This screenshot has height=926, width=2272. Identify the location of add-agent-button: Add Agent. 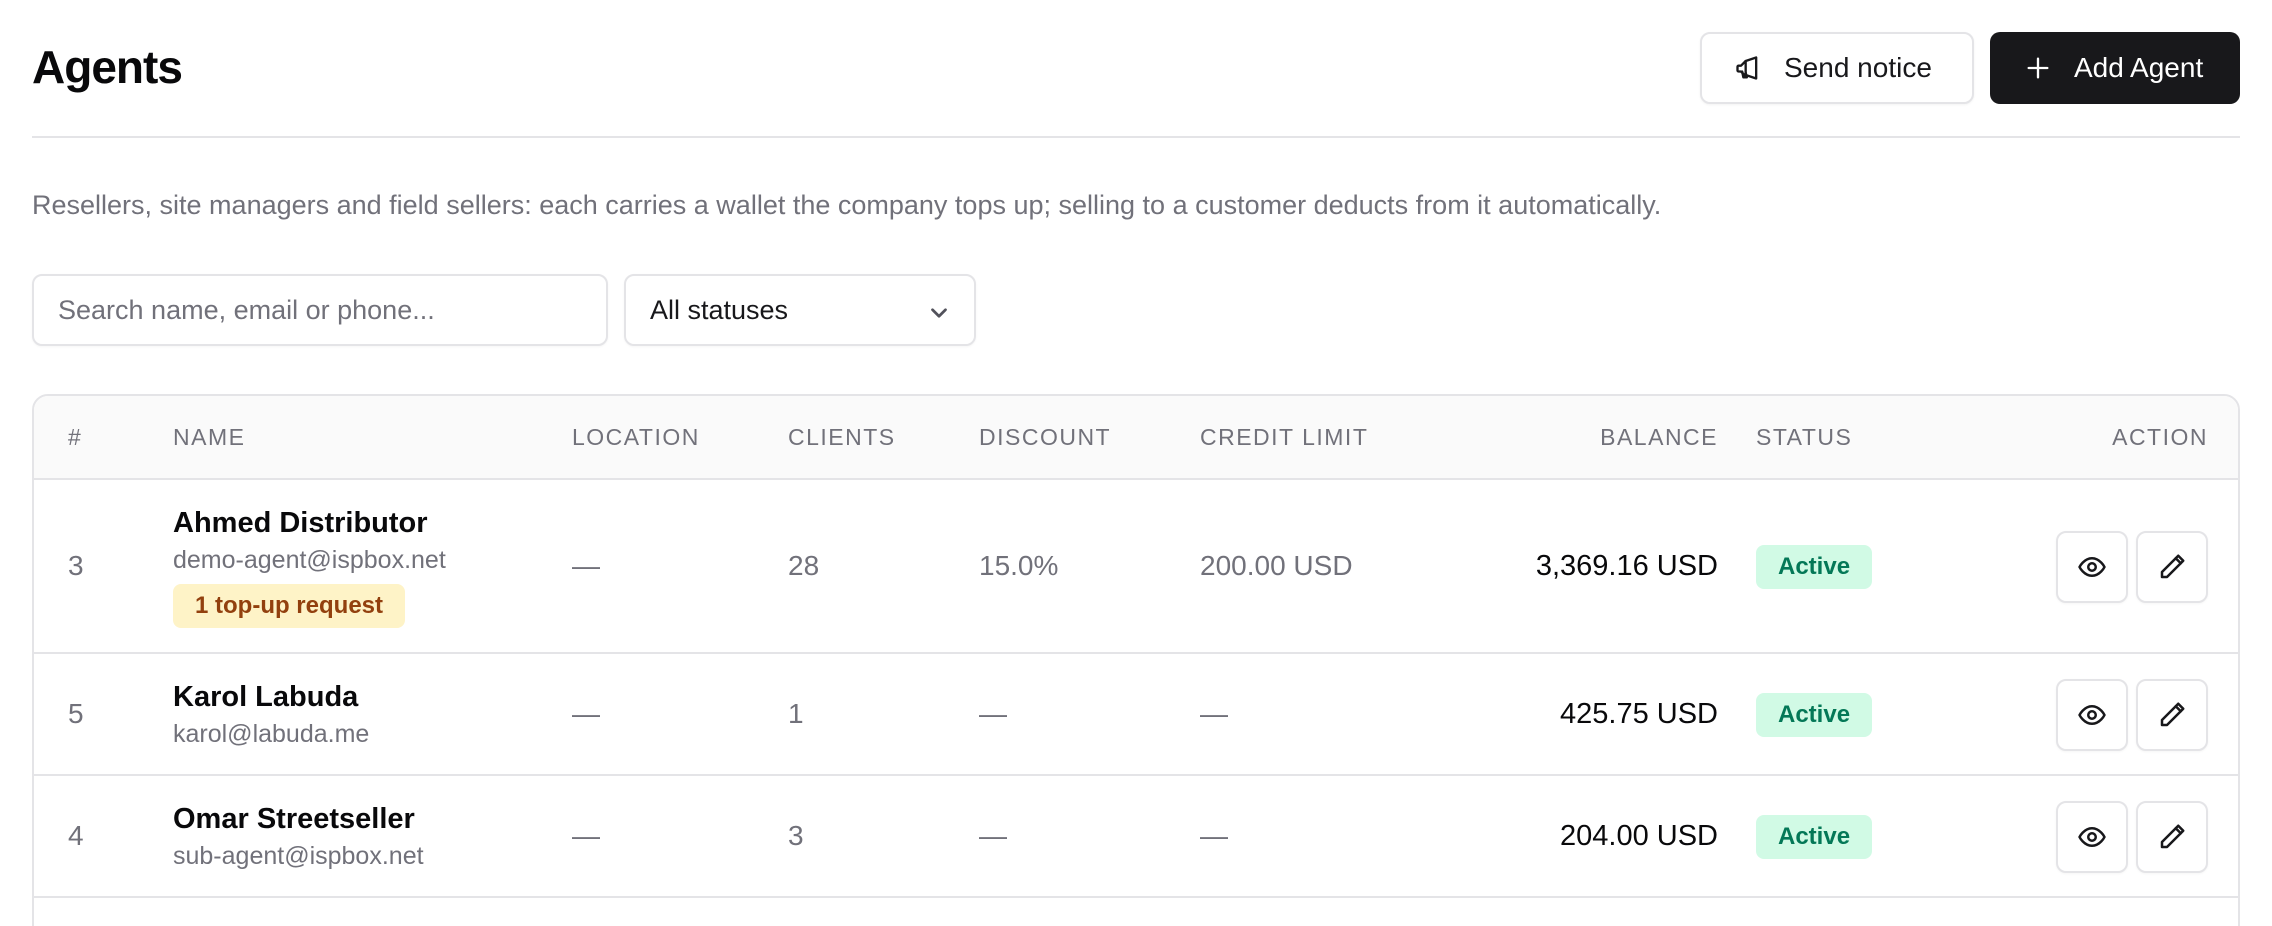
(2115, 68).